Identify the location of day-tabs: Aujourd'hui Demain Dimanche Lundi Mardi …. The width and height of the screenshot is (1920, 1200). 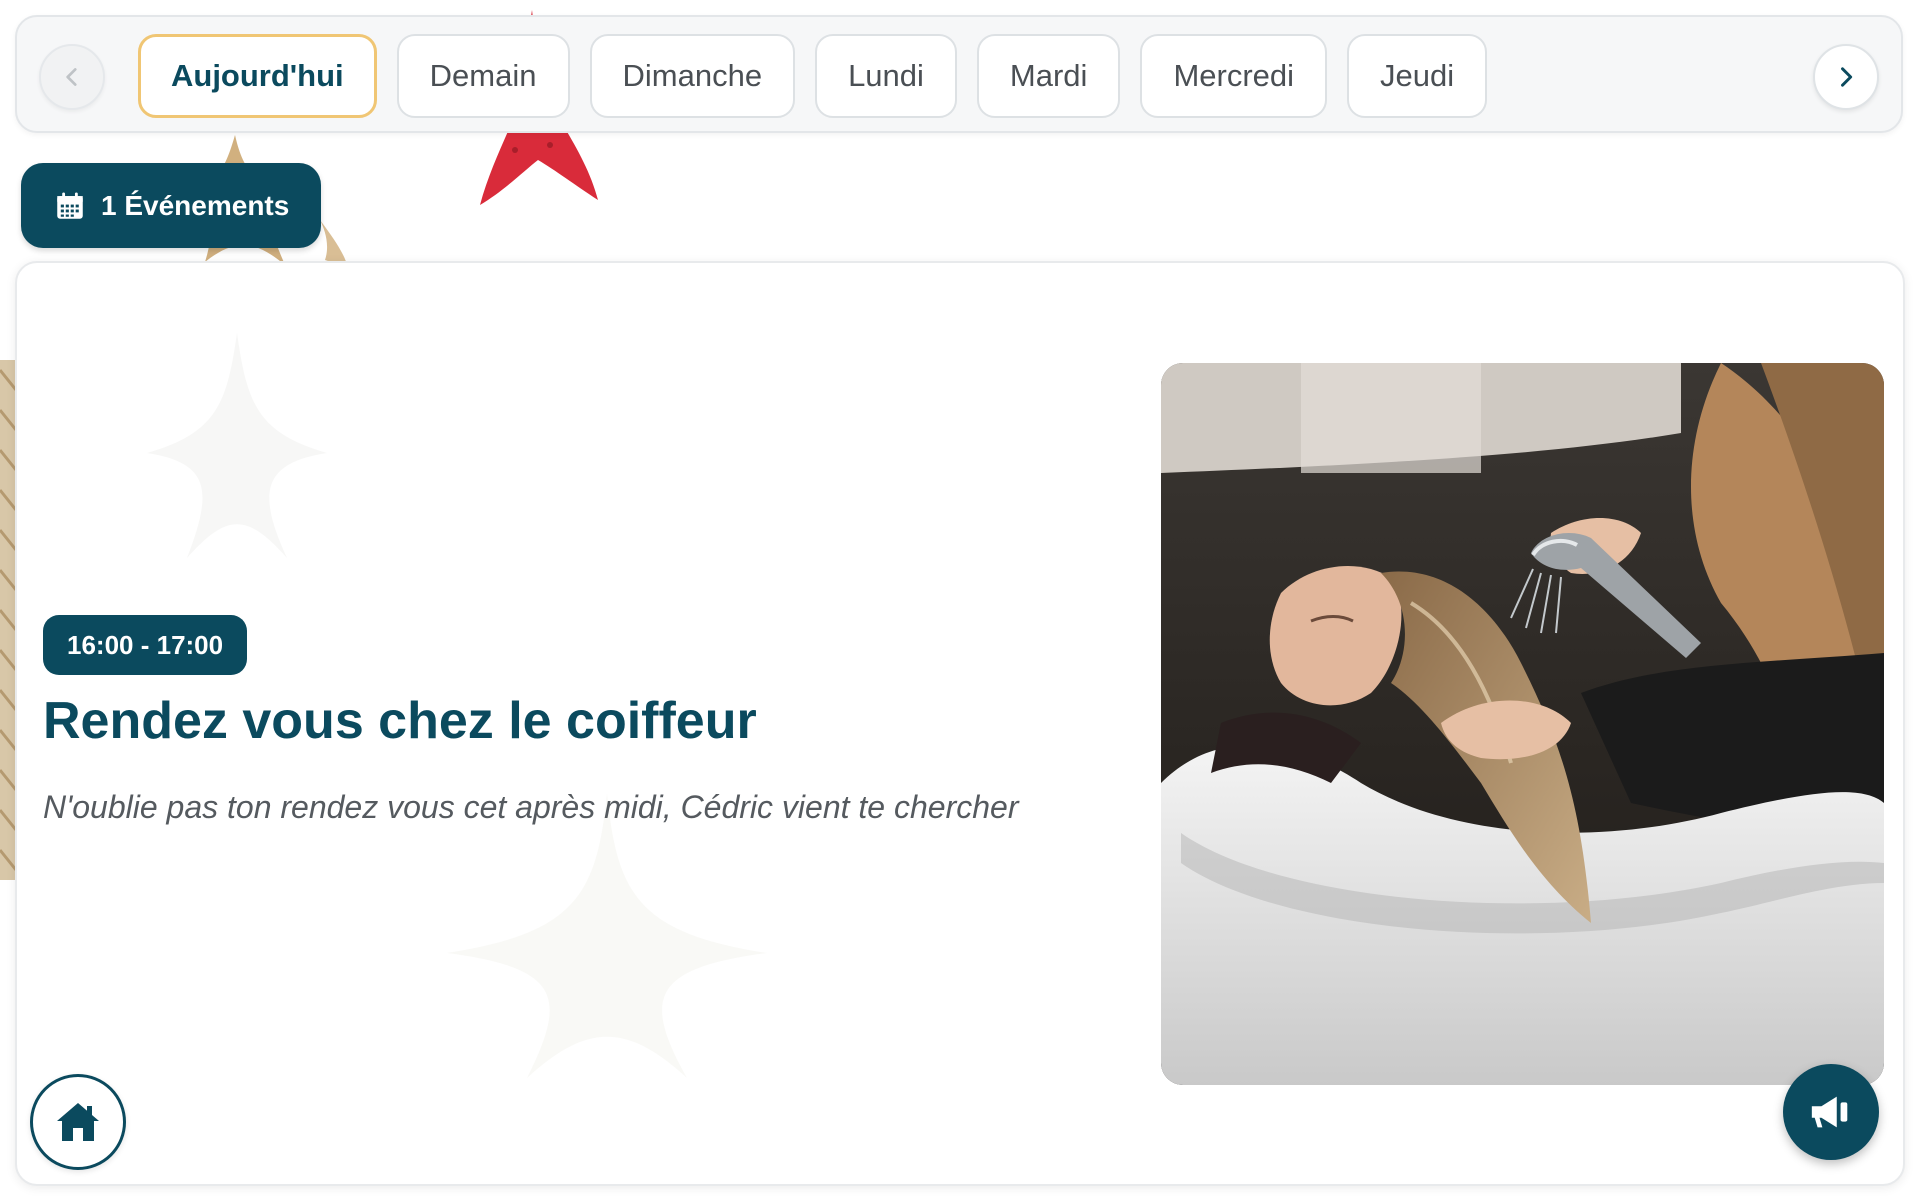
(813, 76).